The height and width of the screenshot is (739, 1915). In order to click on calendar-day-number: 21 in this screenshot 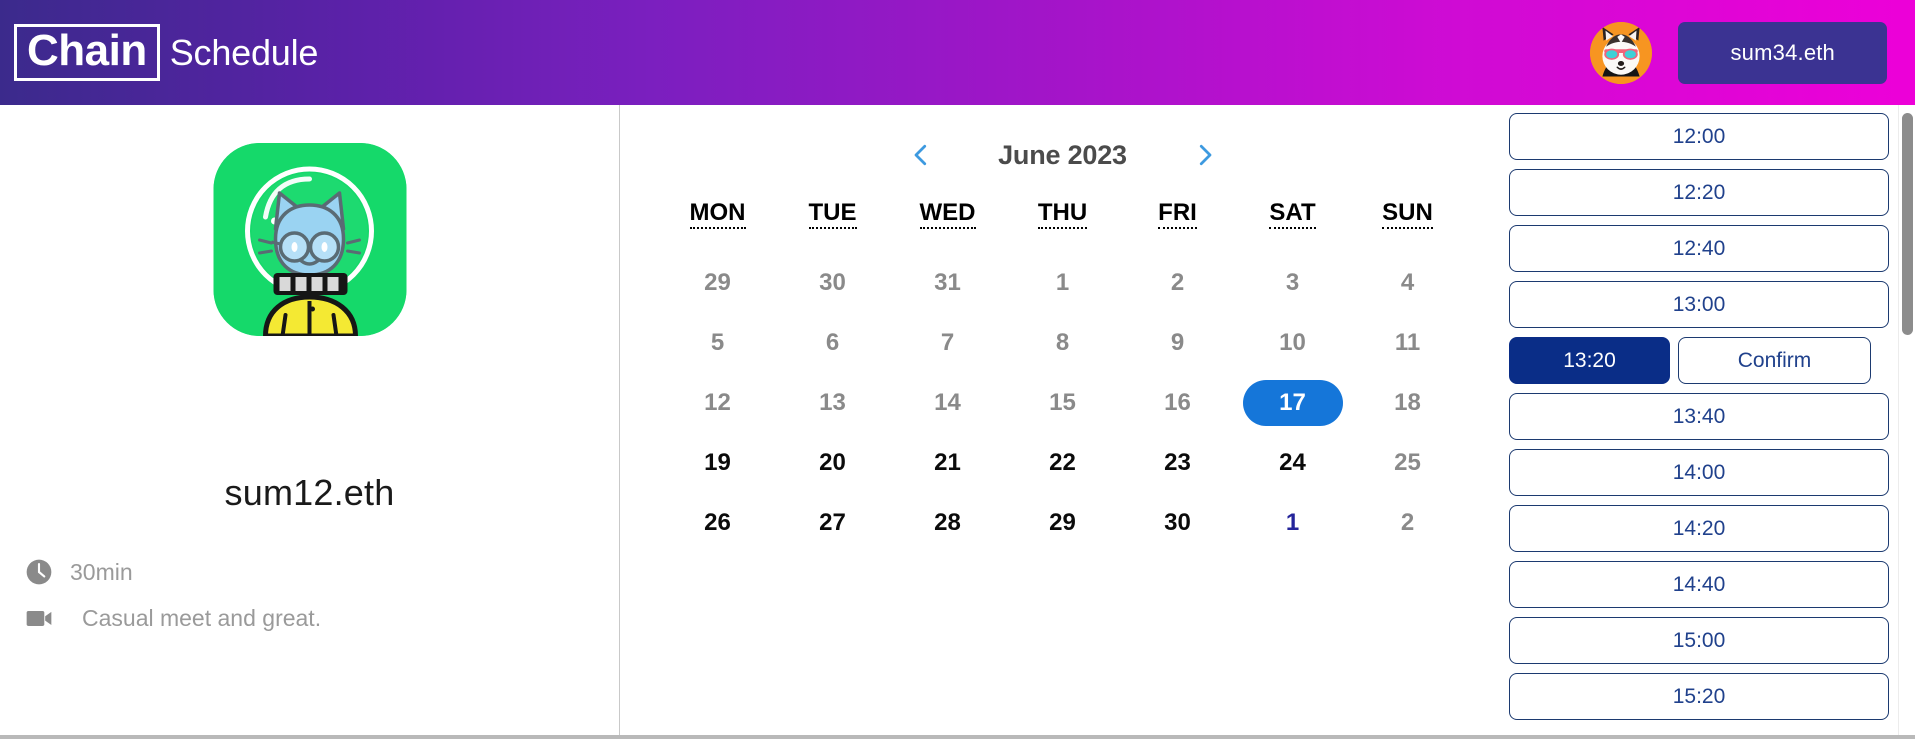, I will do `click(948, 463)`.